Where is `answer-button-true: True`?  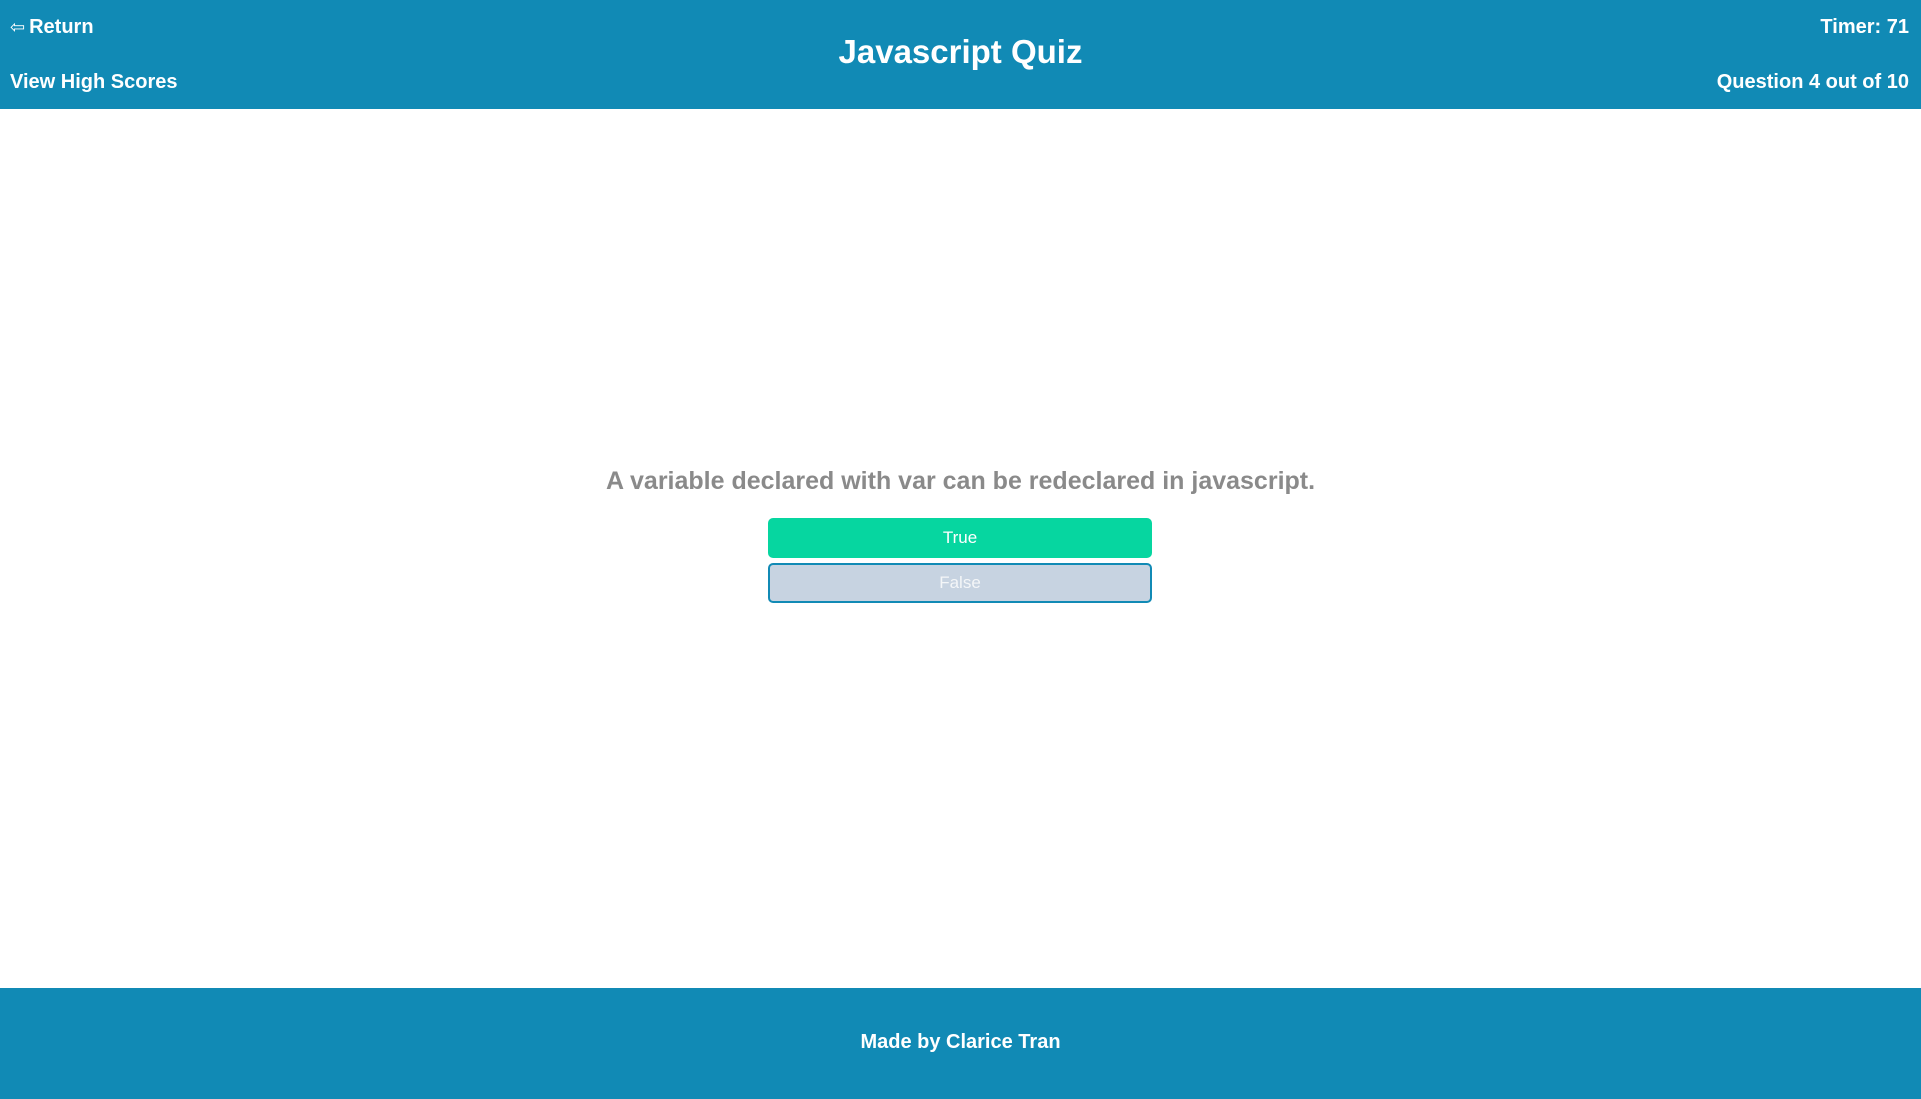
answer-button-true: True is located at coordinates (960, 538).